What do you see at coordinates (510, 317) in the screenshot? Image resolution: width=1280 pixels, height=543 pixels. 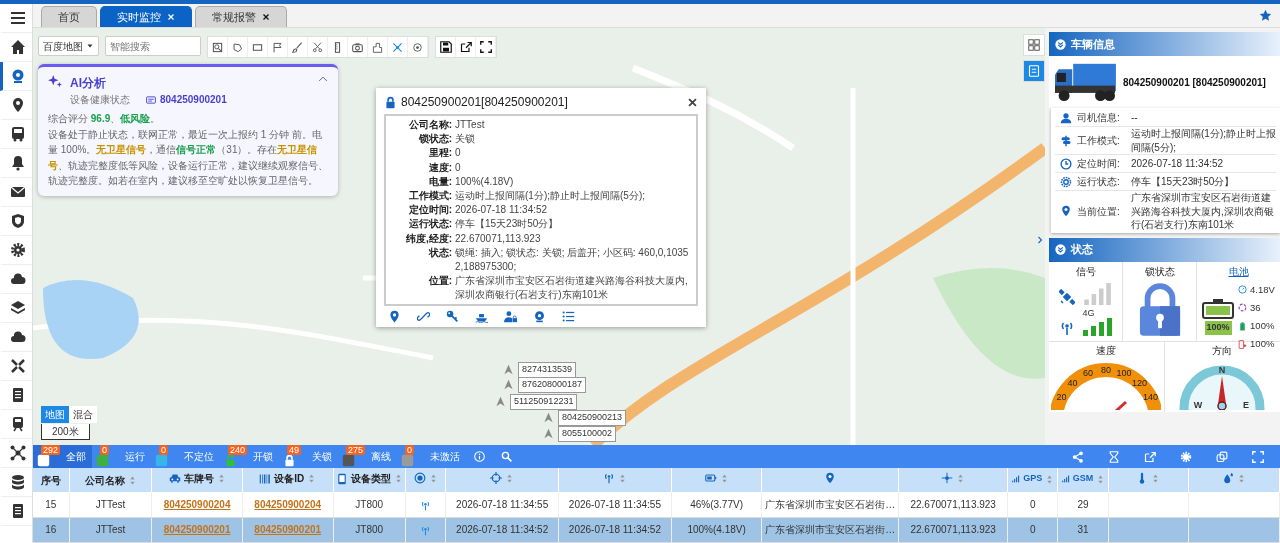 I see `person-lock-icon` at bounding box center [510, 317].